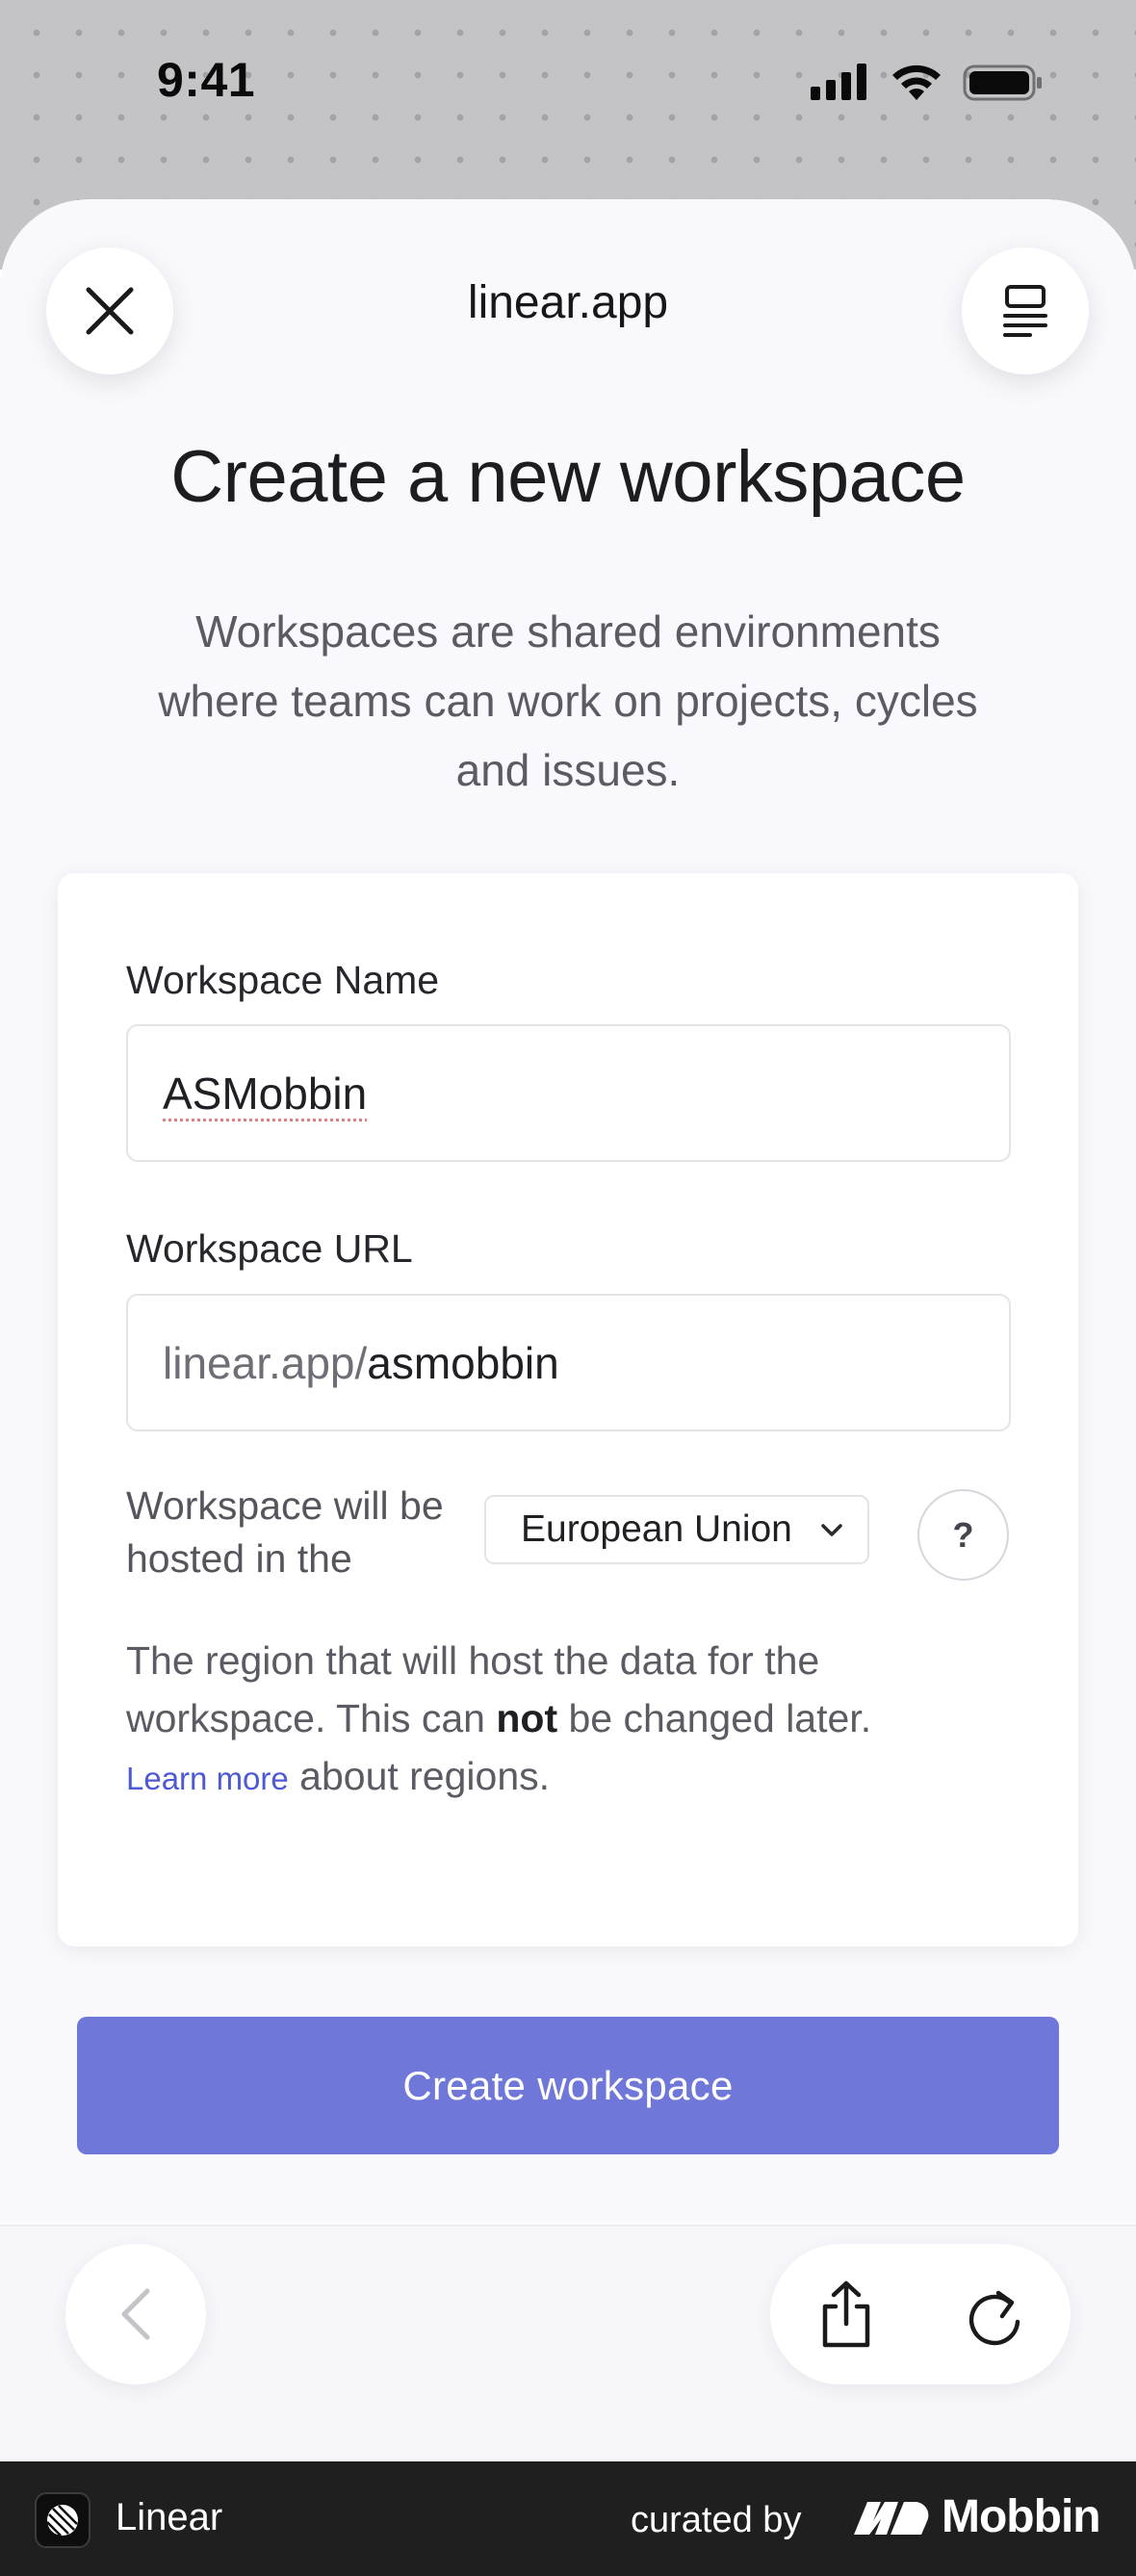  I want to click on page-title: Create a new workspace, so click(568, 477).